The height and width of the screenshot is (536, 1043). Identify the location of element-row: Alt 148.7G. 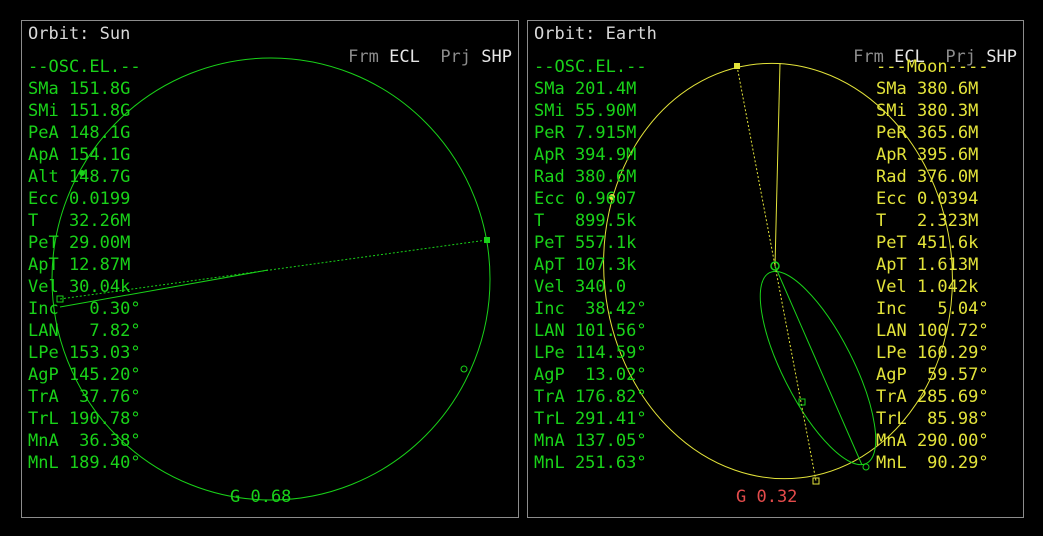
(79, 177).